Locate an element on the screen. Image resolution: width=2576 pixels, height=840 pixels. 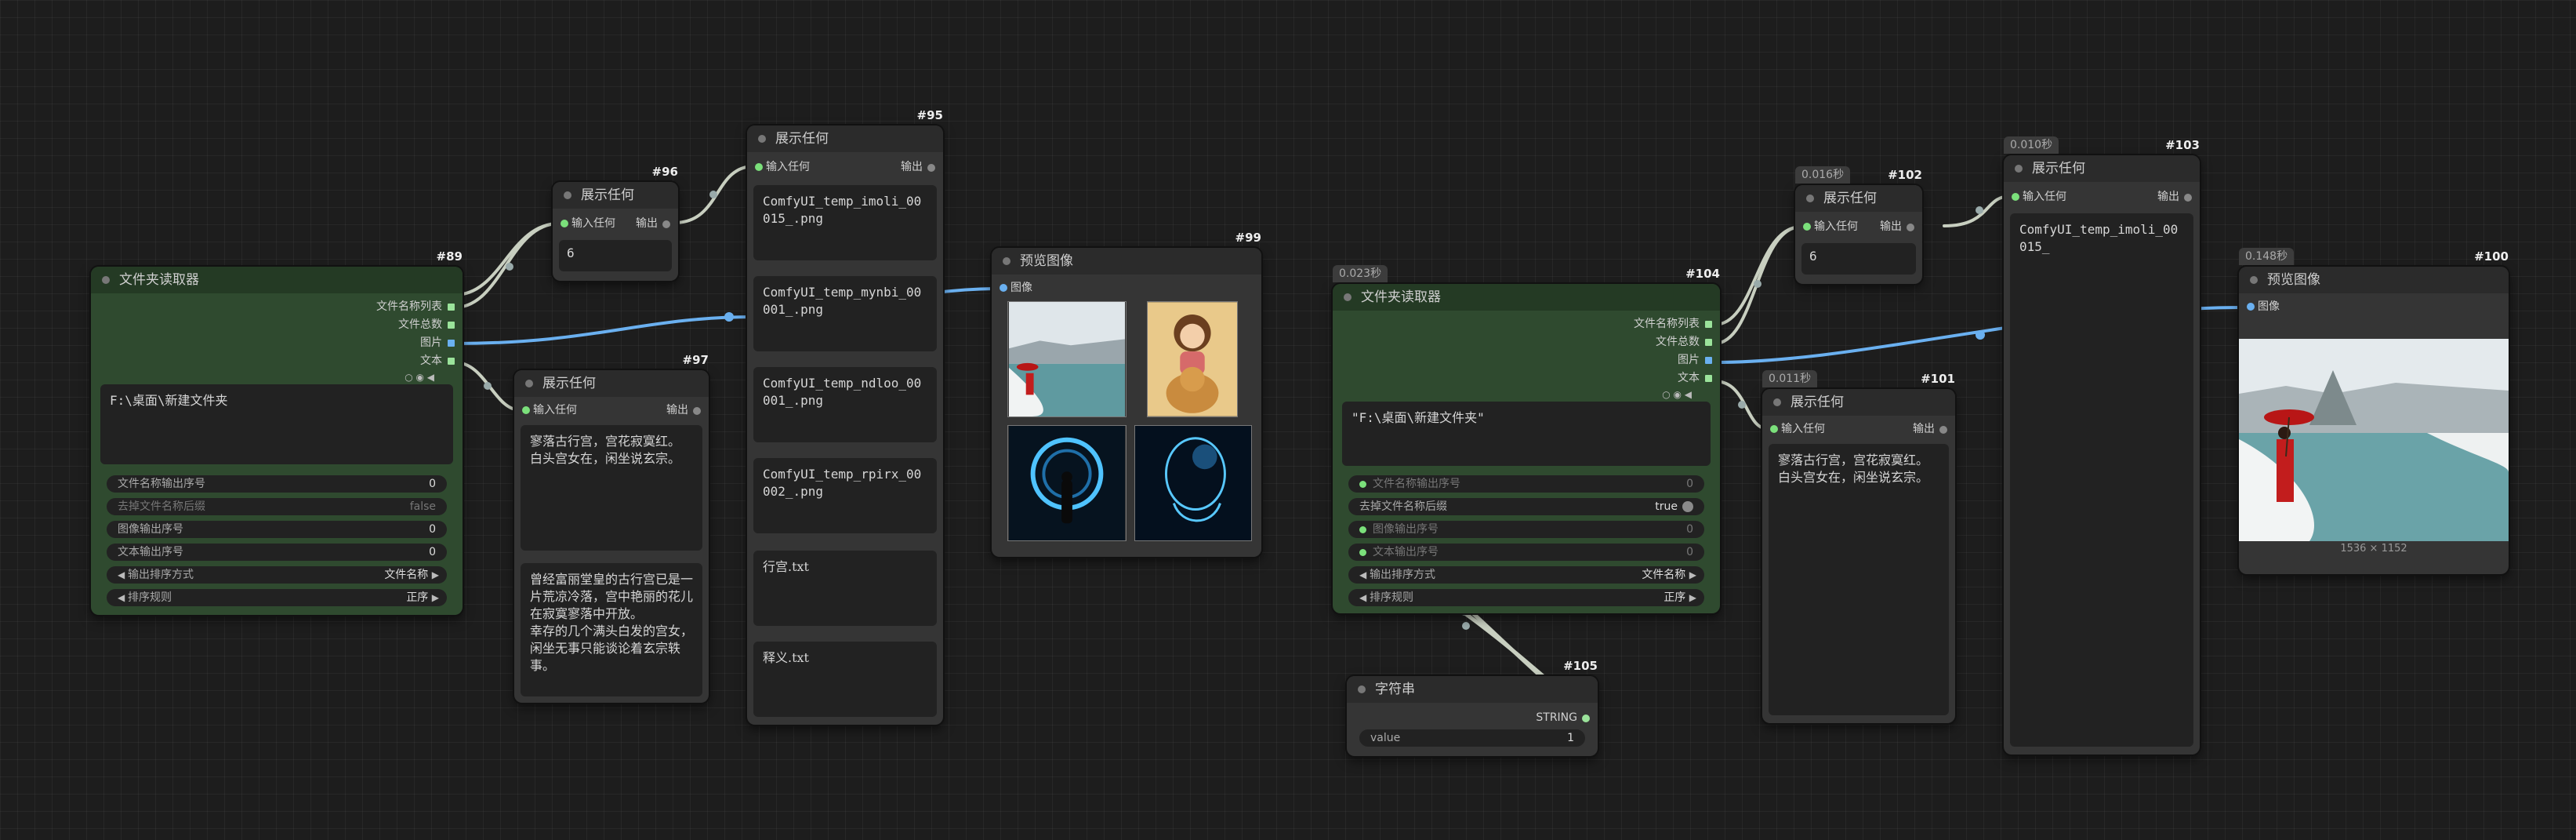
node-string-105: #105 字符串 STRING value 1 is located at coordinates (1472, 707).